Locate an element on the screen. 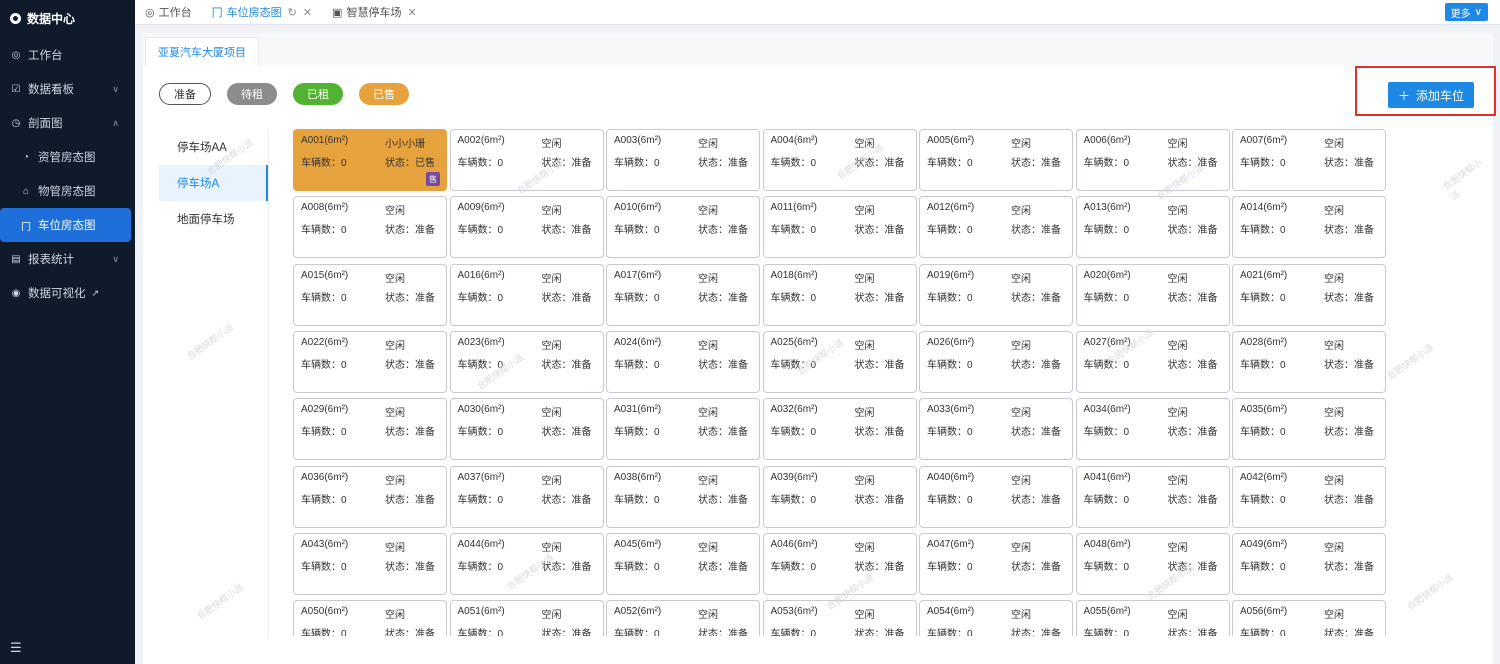 Image resolution: width=1500 pixels, height=664 pixels. parking-space-card: A021(6m²) 空闲 车辆数：0 状态：准备 is located at coordinates (1309, 294).